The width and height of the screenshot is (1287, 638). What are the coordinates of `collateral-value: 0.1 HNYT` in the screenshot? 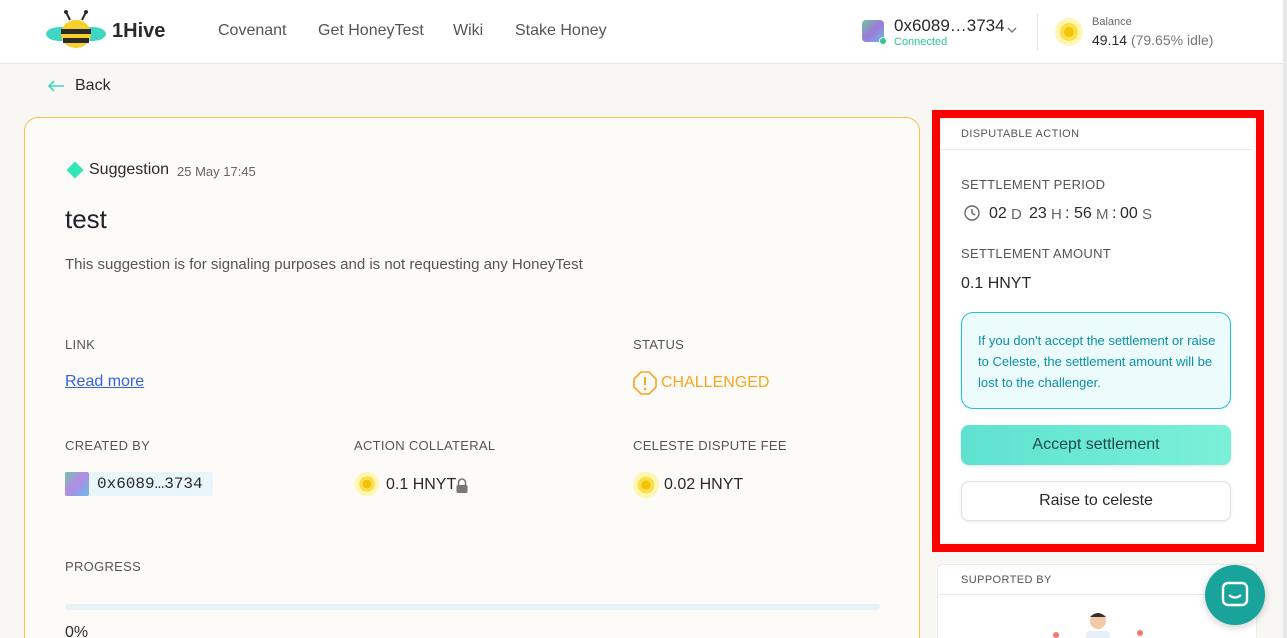 It's located at (424, 485).